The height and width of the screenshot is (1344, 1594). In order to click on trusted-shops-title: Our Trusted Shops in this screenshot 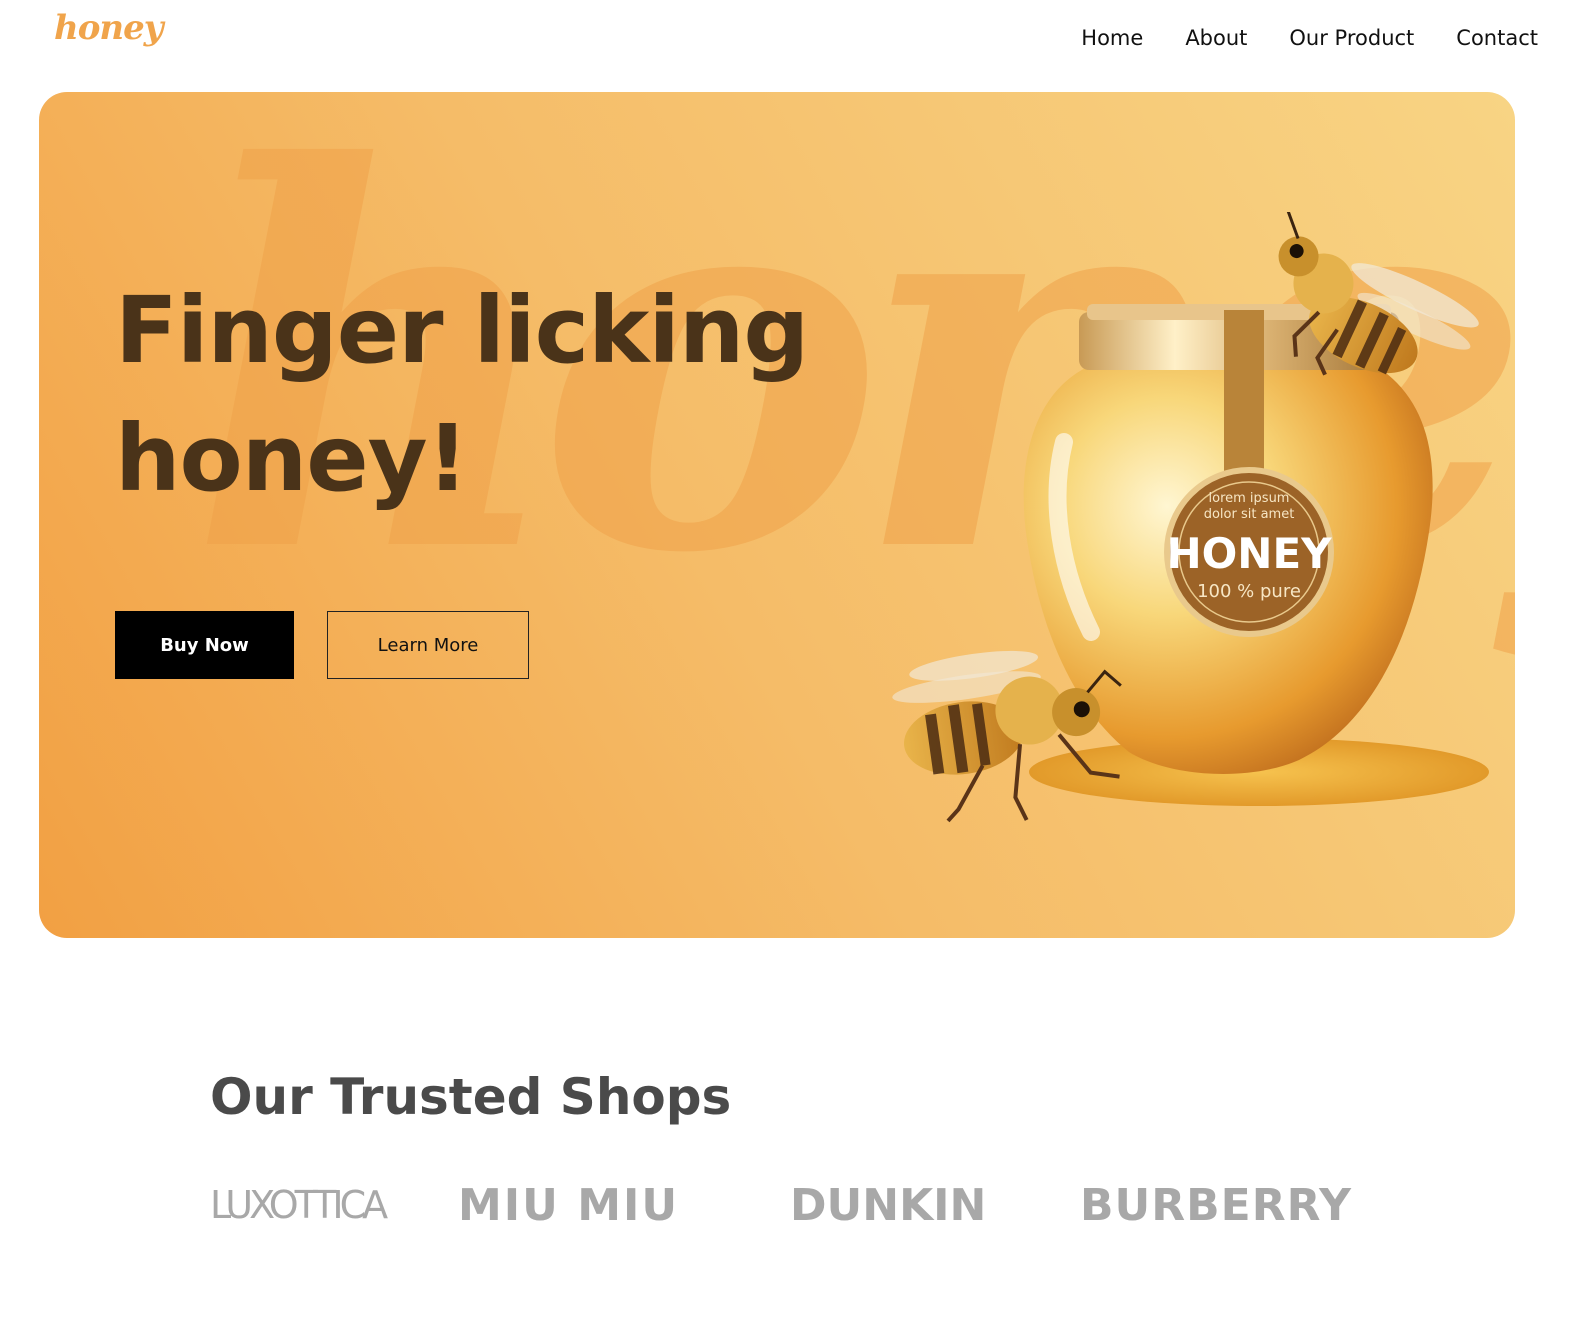, I will do `click(471, 1097)`.